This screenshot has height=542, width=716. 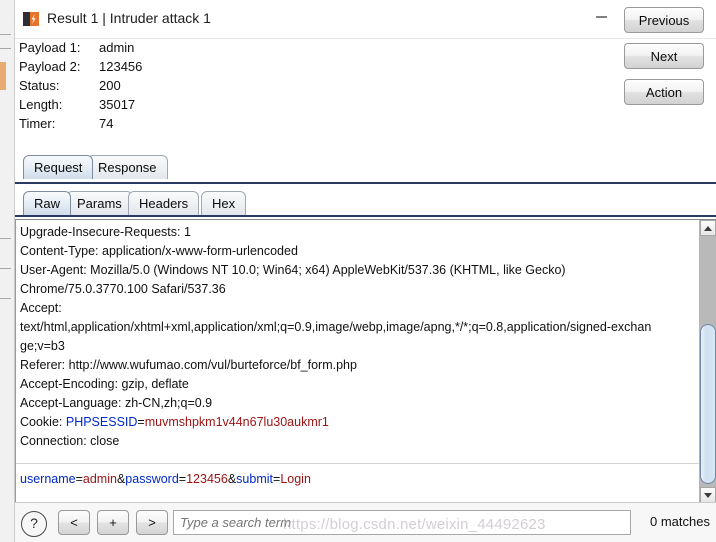 What do you see at coordinates (152, 479) in the screenshot?
I see `param-name: password` at bounding box center [152, 479].